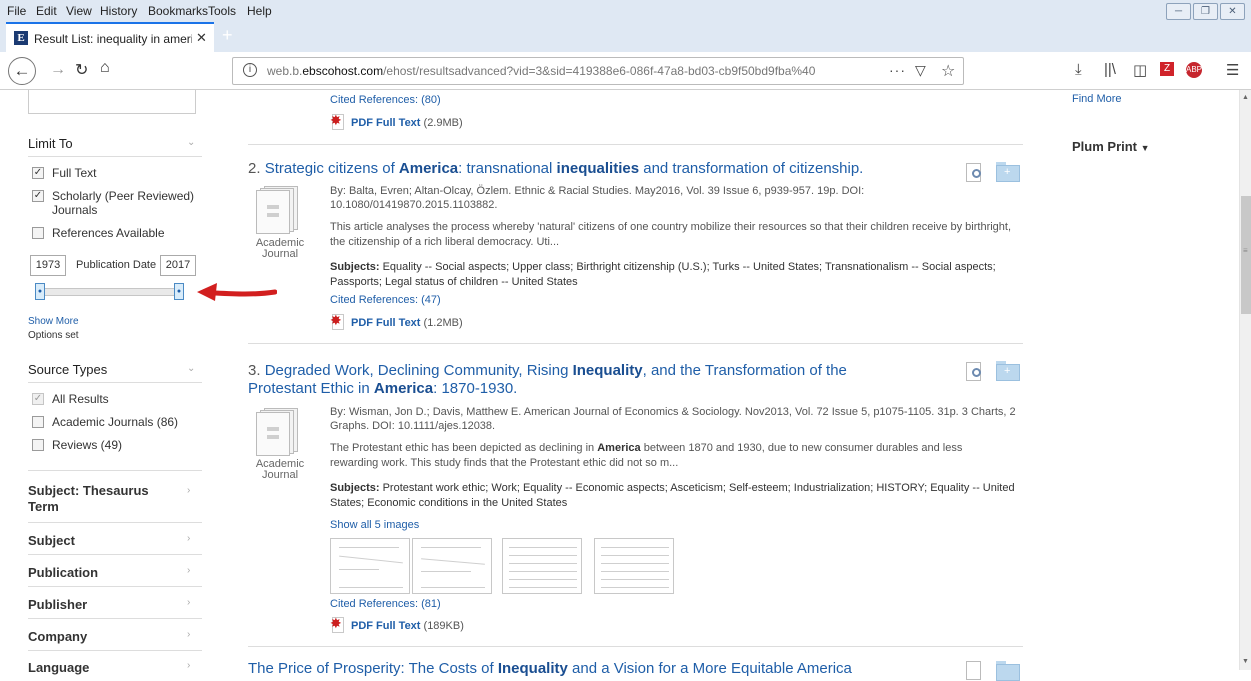 This screenshot has height=681, width=1251. Describe the element at coordinates (43, 506) in the screenshot. I see `facet-subject-thesaurus-line2: Term` at that location.